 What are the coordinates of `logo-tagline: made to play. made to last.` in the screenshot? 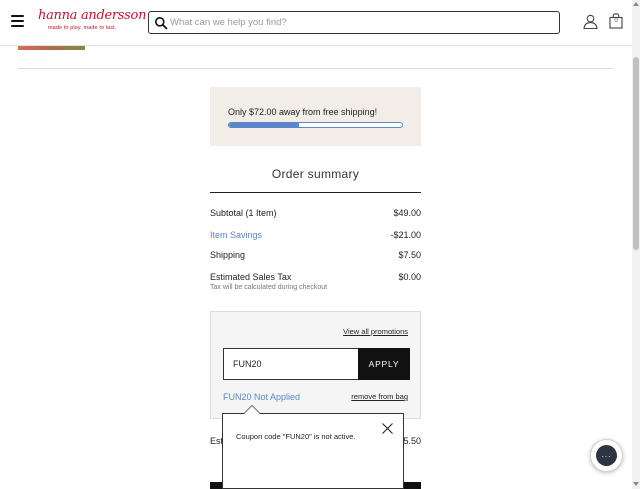 It's located at (82, 28).